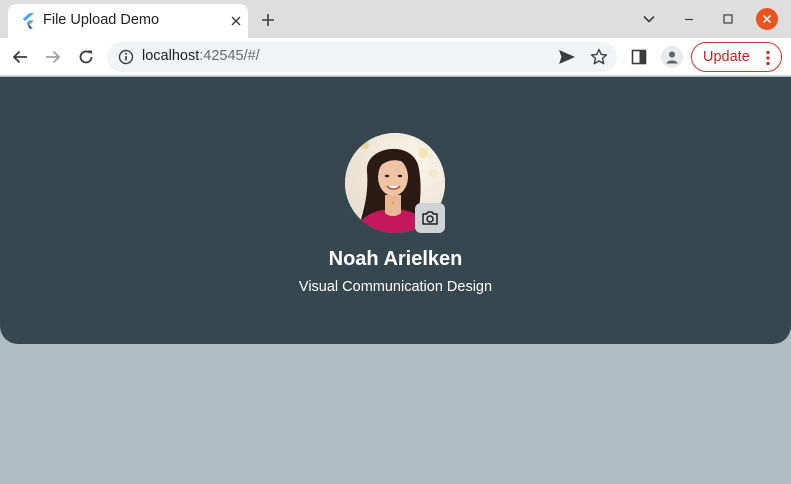 This screenshot has width=791, height=484. I want to click on more-vert-icon, so click(768, 58).